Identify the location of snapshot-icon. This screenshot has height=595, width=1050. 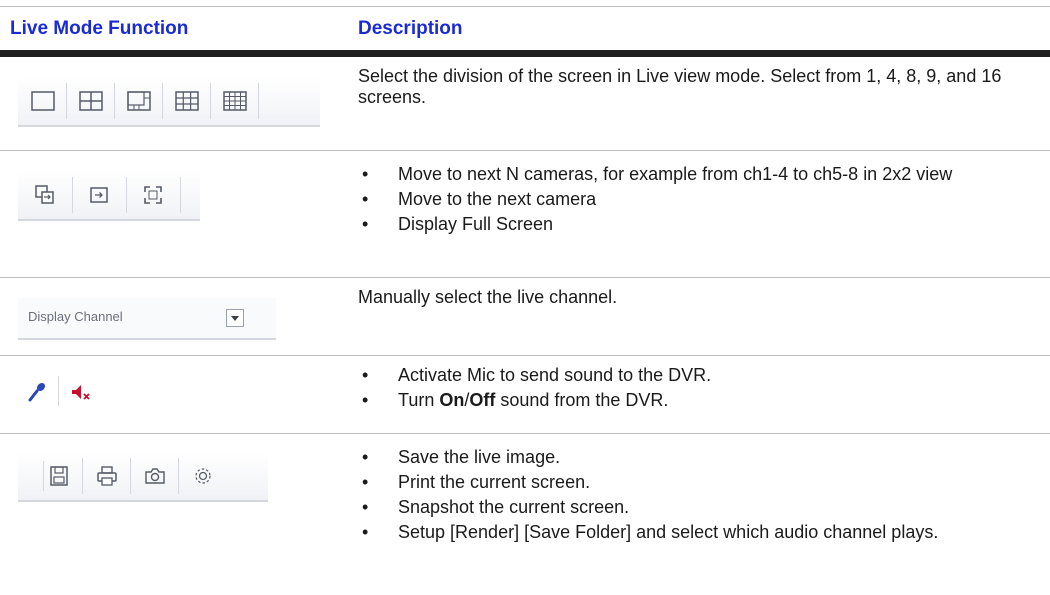
(155, 476).